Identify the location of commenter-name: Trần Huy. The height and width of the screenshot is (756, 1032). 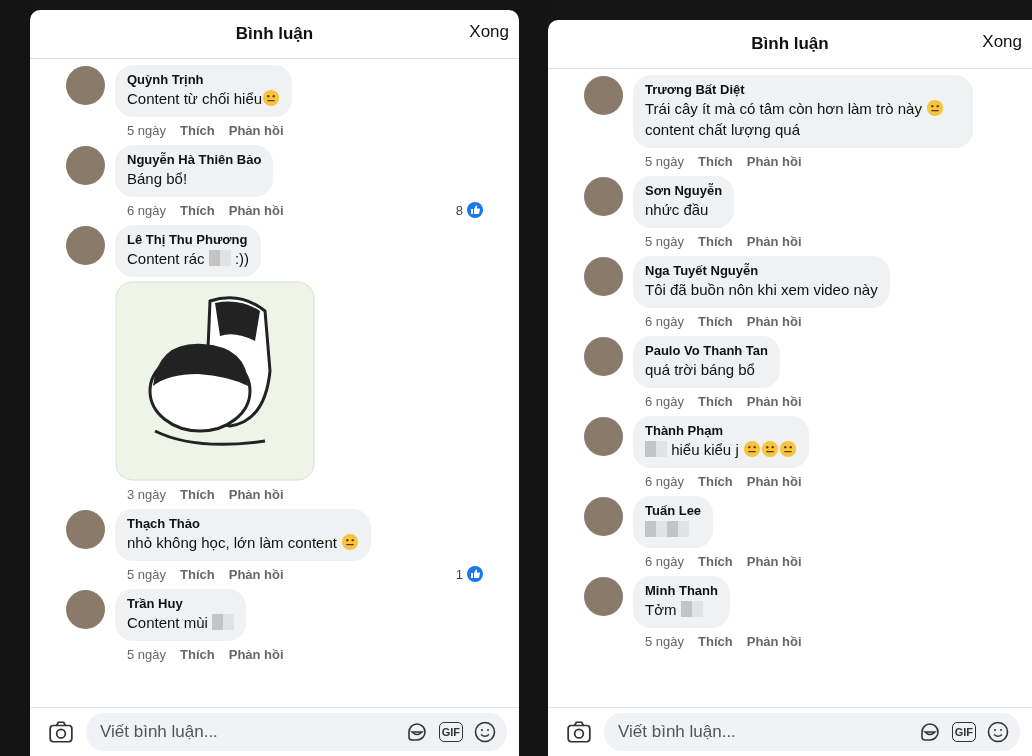
(181, 603).